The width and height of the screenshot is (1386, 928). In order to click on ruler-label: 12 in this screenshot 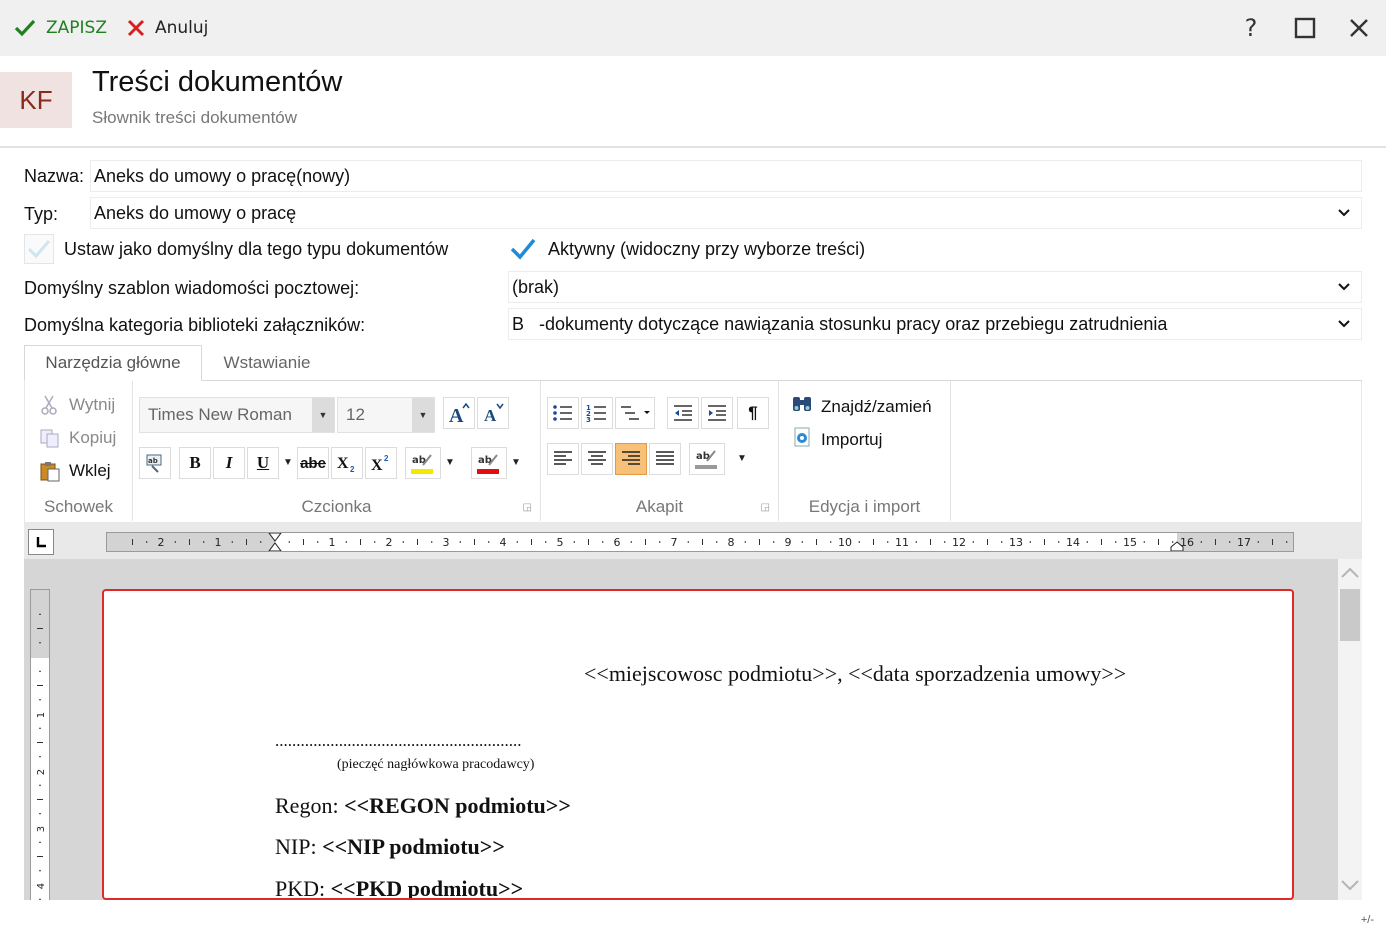, I will do `click(959, 542)`.